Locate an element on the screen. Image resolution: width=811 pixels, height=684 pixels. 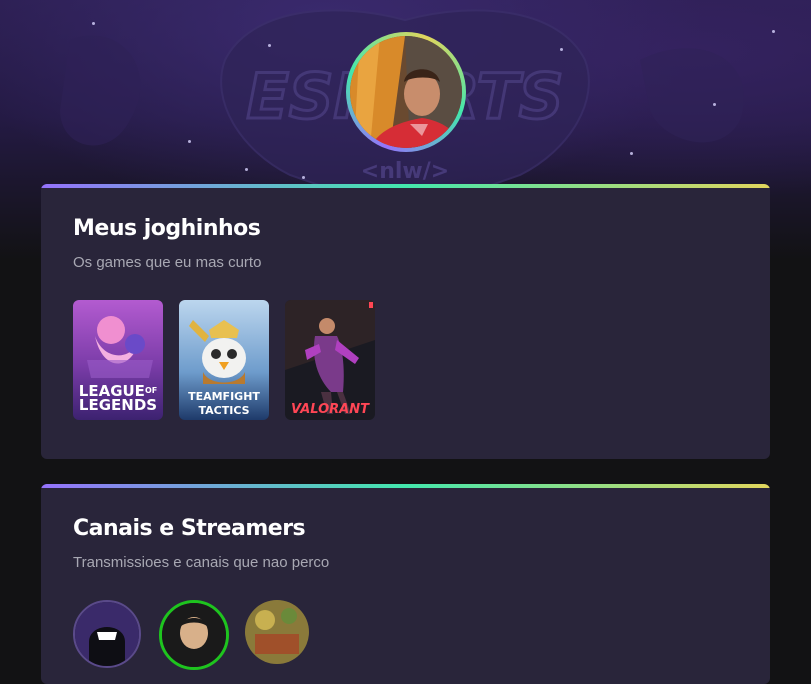
game-logo-small: OF is located at coordinates (151, 390).